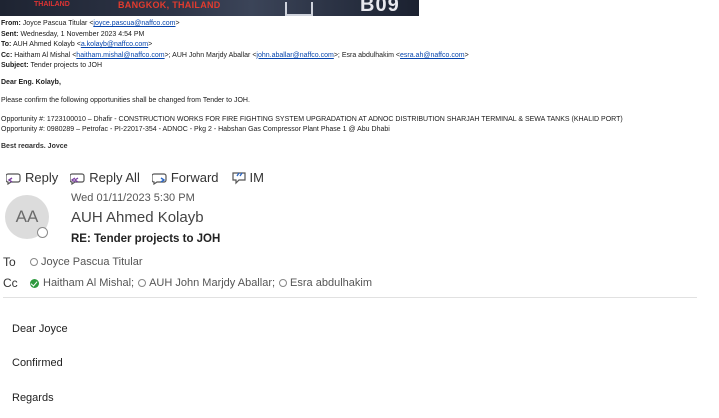 The height and width of the screenshot is (418, 719). I want to click on cc-recipient-name: Haitham Al Mishal;, so click(89, 283).